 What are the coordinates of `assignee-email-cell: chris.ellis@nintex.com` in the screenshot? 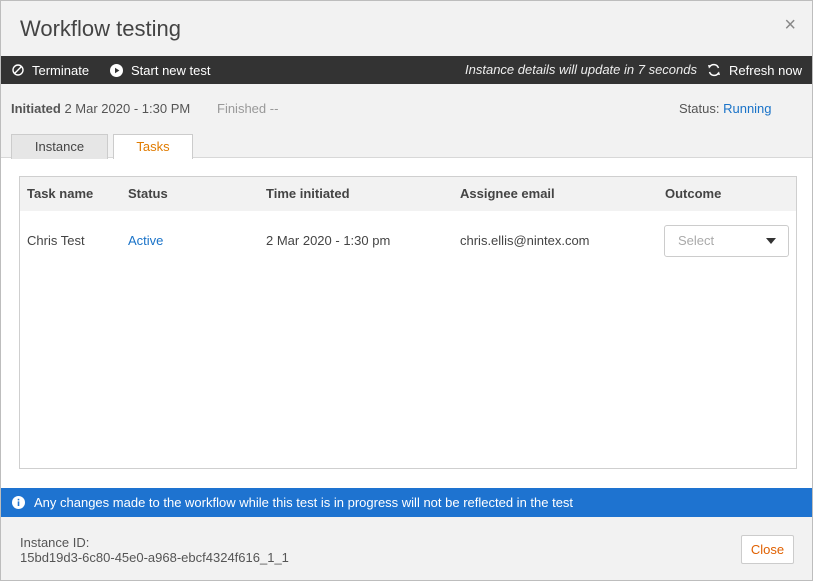 It's located at (525, 240).